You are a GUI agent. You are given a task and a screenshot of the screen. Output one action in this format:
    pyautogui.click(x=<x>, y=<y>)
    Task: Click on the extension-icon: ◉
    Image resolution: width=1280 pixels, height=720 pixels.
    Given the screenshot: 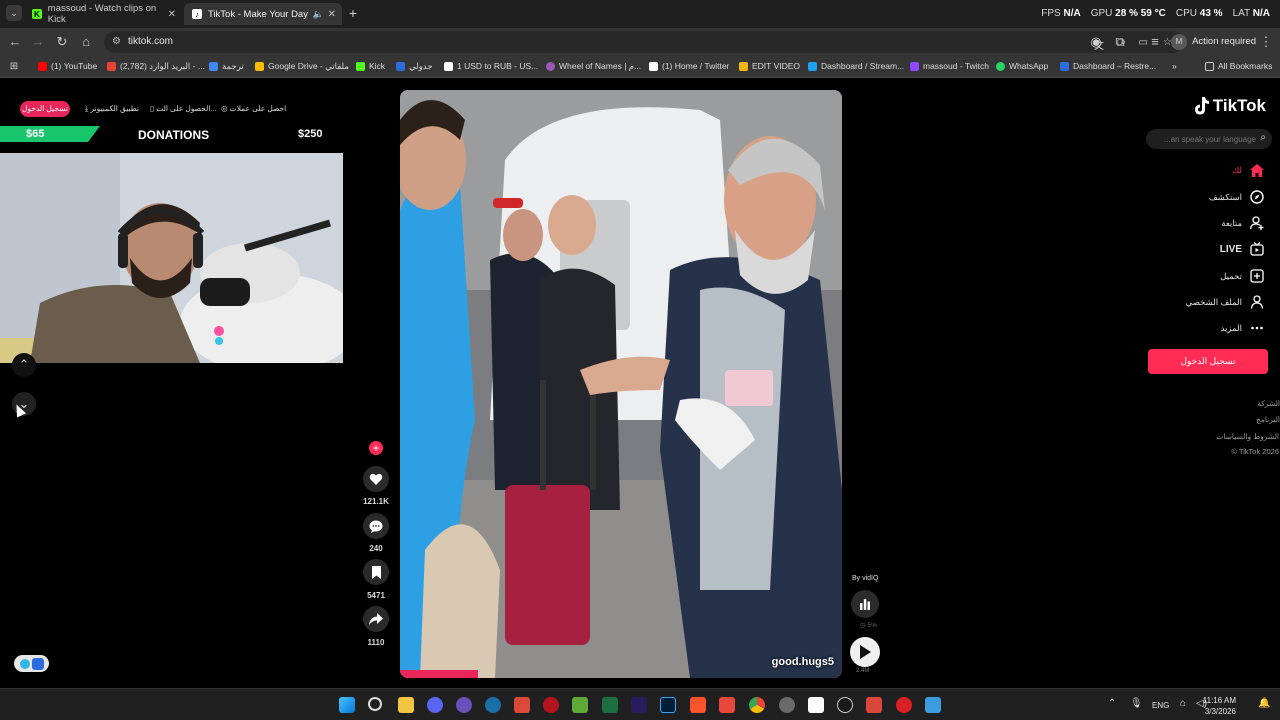 What is the action you would take?
    pyautogui.click(x=1096, y=42)
    